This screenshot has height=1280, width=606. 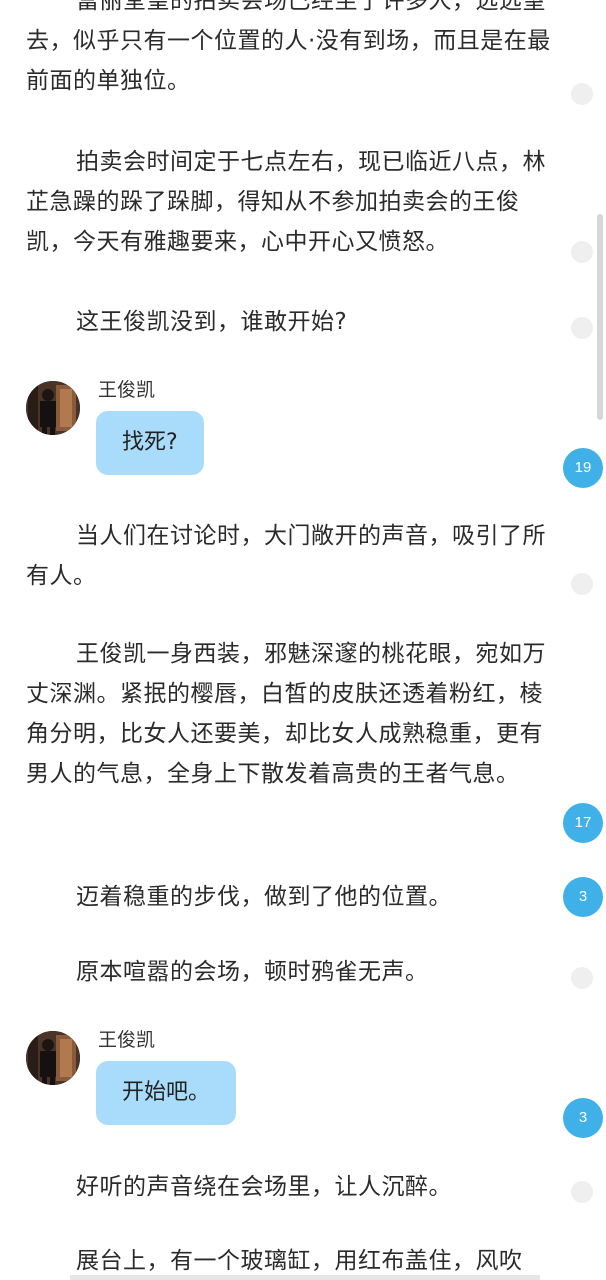 What do you see at coordinates (600, 317) in the screenshot?
I see `scrollbar-thumb` at bounding box center [600, 317].